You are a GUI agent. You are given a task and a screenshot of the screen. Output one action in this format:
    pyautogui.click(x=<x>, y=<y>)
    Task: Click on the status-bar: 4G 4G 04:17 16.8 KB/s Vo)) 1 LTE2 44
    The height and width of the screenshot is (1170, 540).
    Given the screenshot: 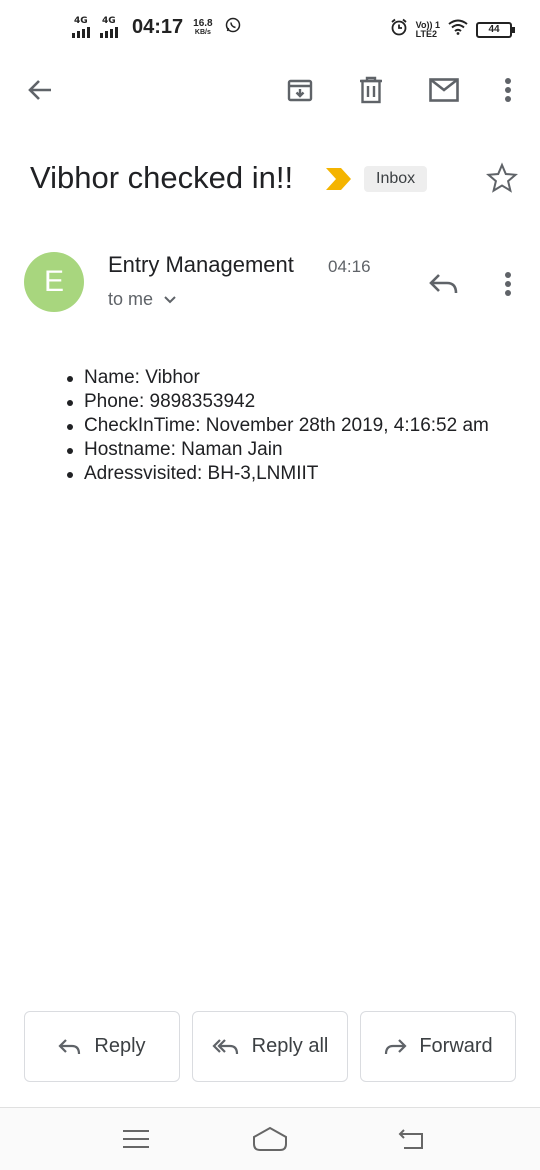 What is the action you would take?
    pyautogui.click(x=270, y=30)
    